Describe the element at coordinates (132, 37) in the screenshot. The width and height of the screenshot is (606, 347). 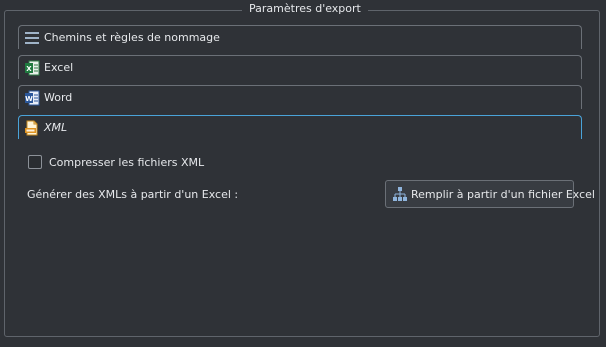
I see `section-label-paths-naming: Chemins et règles de nommage` at that location.